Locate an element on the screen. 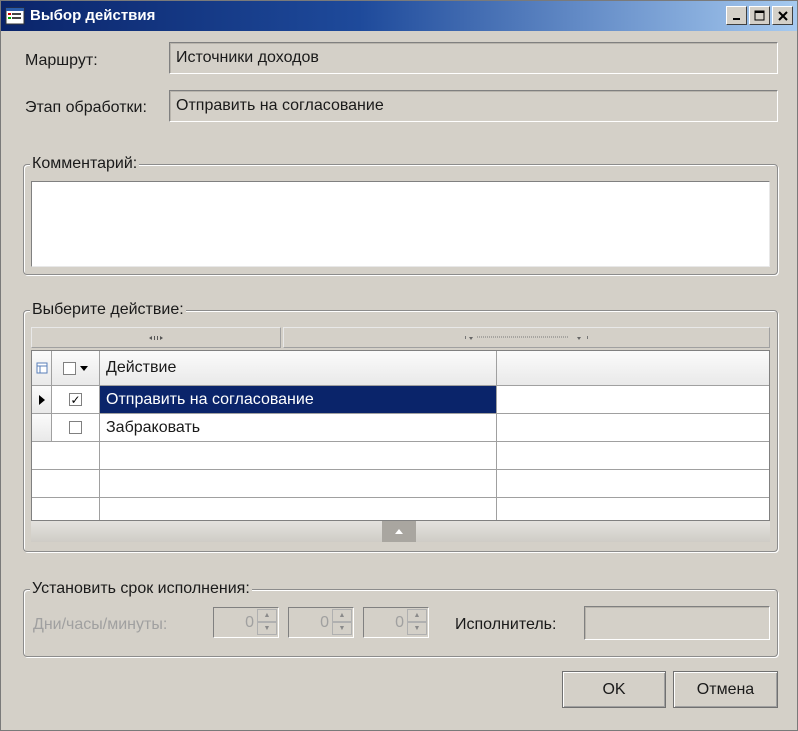  route-label: Маршрут: is located at coordinates (61, 60).